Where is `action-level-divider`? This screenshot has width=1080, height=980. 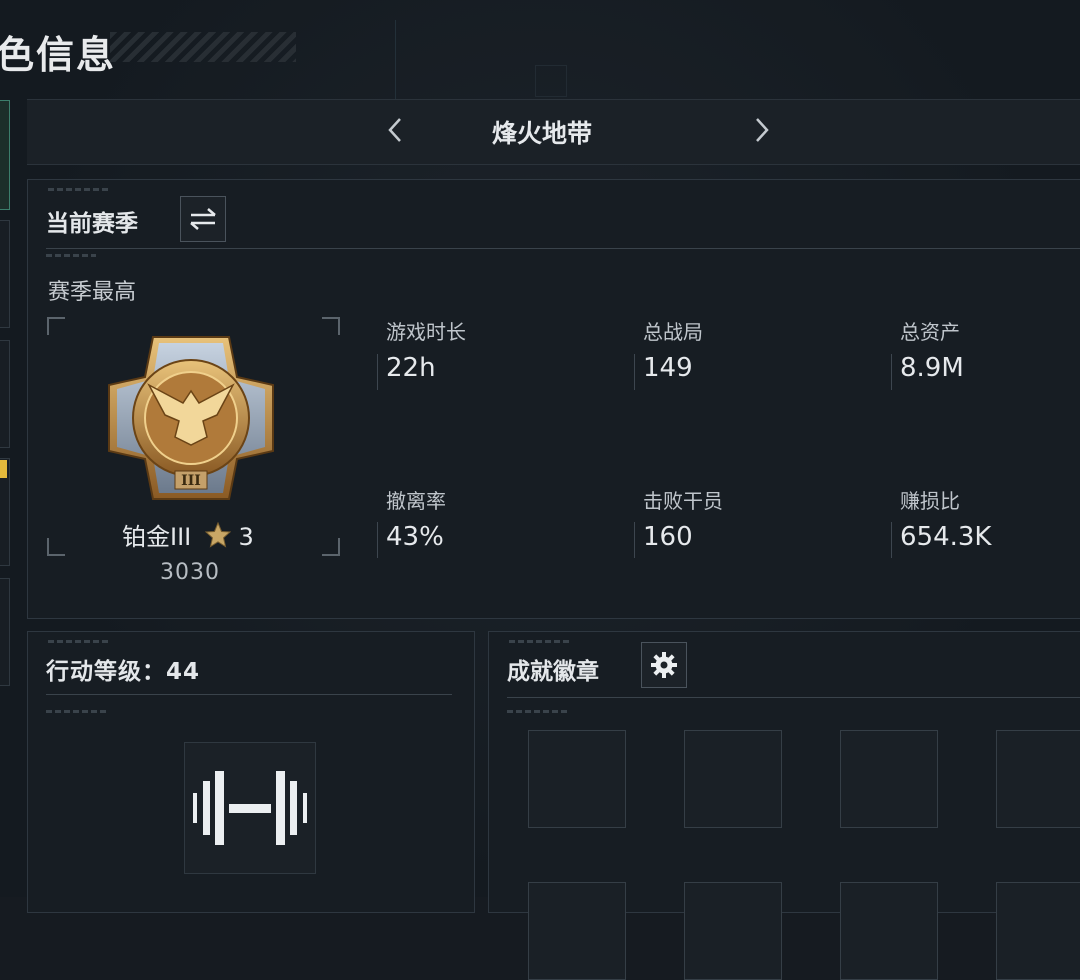 action-level-divider is located at coordinates (249, 694).